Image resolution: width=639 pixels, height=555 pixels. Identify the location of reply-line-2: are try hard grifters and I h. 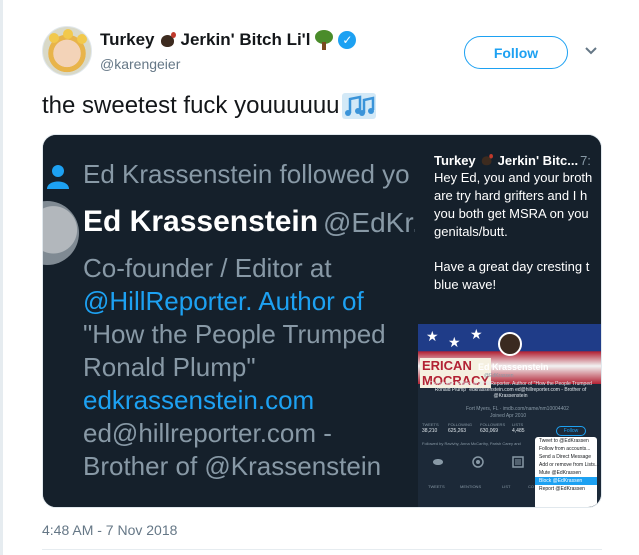
(511, 195).